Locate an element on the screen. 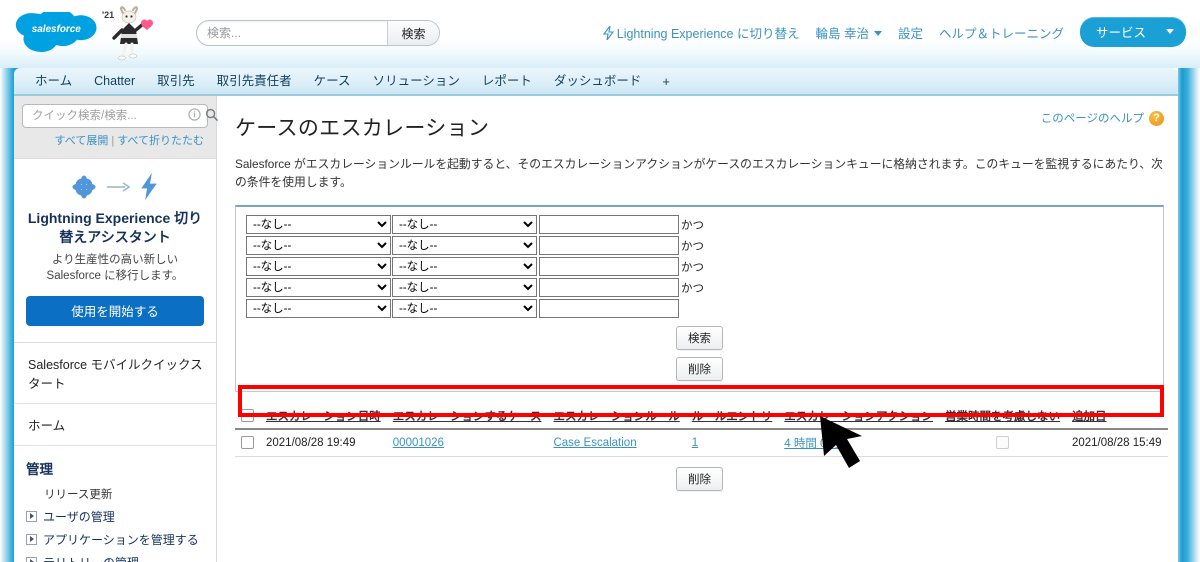  filter-search-button: 検索 is located at coordinates (699, 338).